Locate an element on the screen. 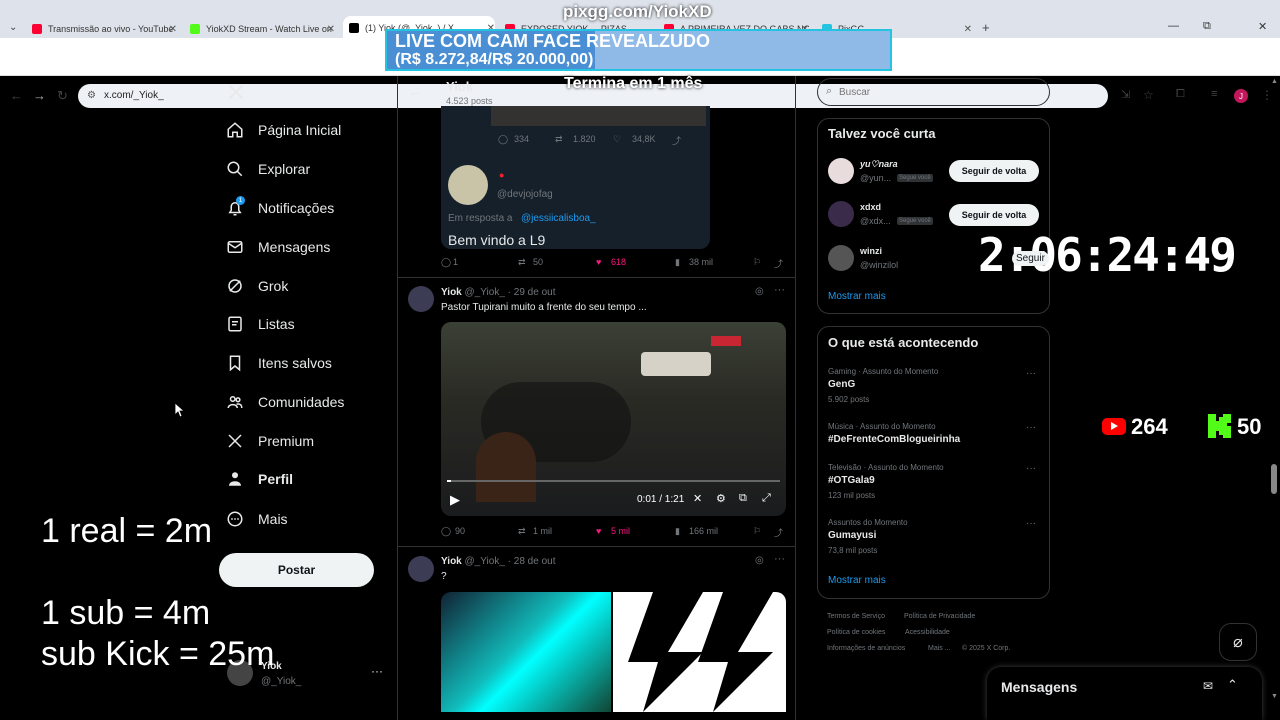 This screenshot has height=720, width=1280. settings-icon: ⚙ is located at coordinates (721, 498).